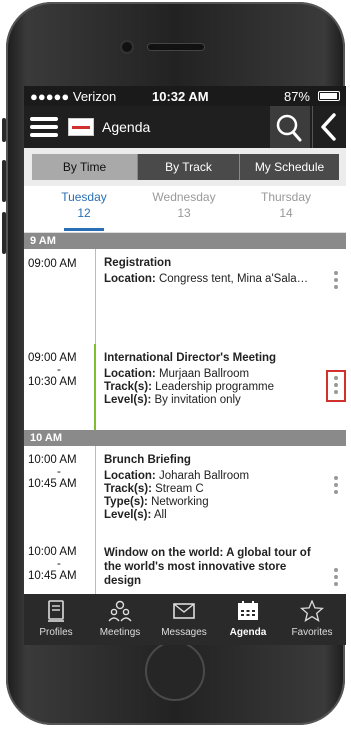 The width and height of the screenshot is (351, 729). I want to click on app-bar: Agenda, so click(185, 127).